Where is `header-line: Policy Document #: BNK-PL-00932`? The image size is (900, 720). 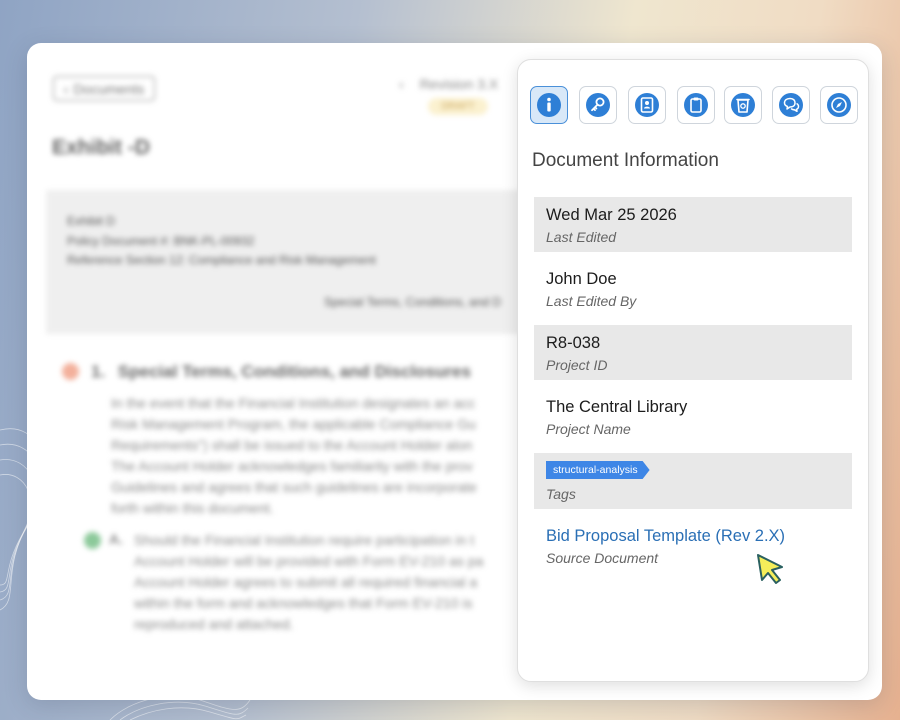 header-line: Policy Document #: BNK-PL-00932 is located at coordinates (161, 241).